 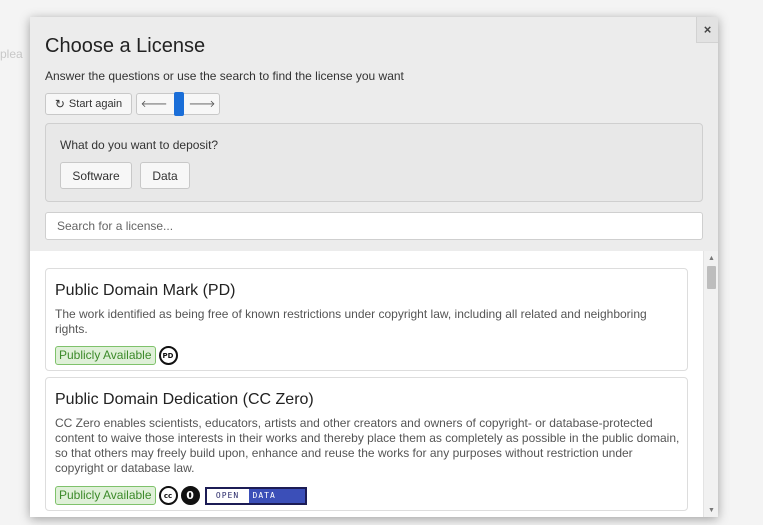 I want to click on license-search-input, so click(x=374, y=226).